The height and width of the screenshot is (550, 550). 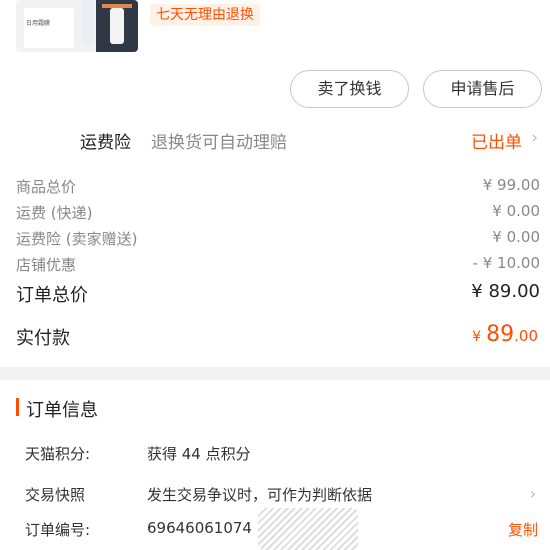 I want to click on insurance-status: 已出单, so click(x=496, y=140).